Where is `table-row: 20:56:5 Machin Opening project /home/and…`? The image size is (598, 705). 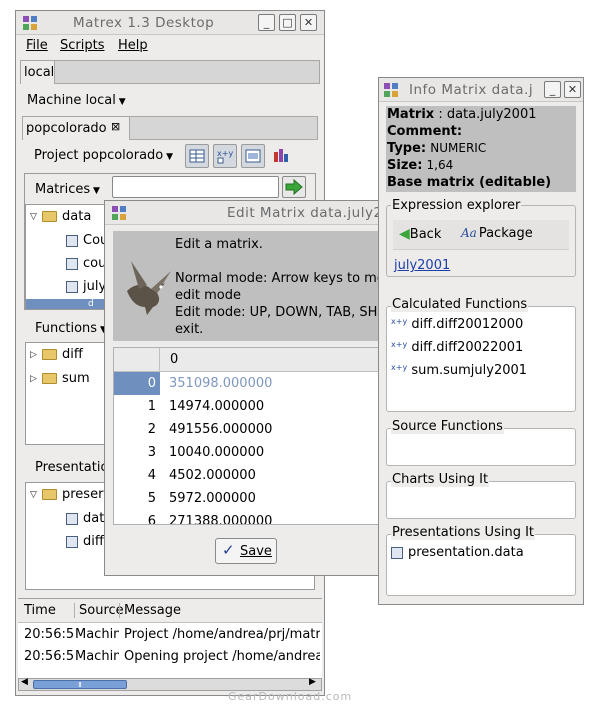
table-row: 20:56:5 Machin Opening project /home/and… is located at coordinates (170, 658).